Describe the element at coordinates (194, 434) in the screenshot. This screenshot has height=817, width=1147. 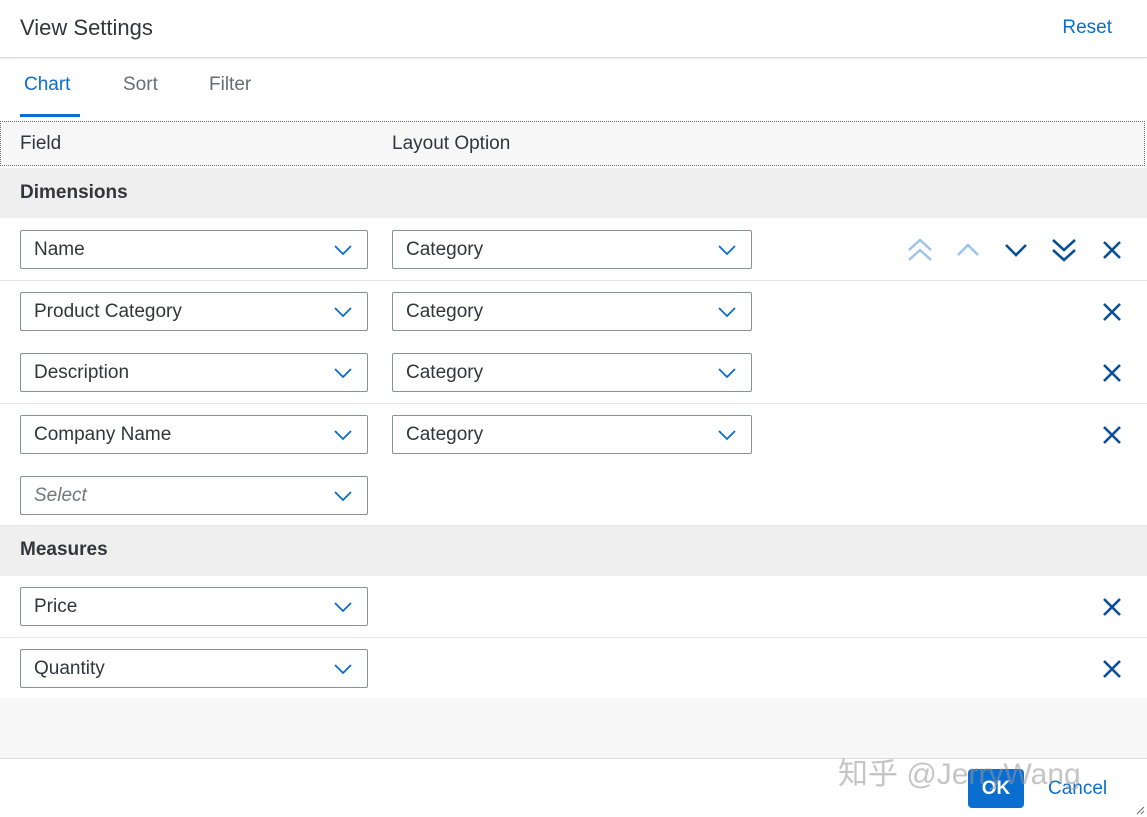
I see `field-select: Company Name` at that location.